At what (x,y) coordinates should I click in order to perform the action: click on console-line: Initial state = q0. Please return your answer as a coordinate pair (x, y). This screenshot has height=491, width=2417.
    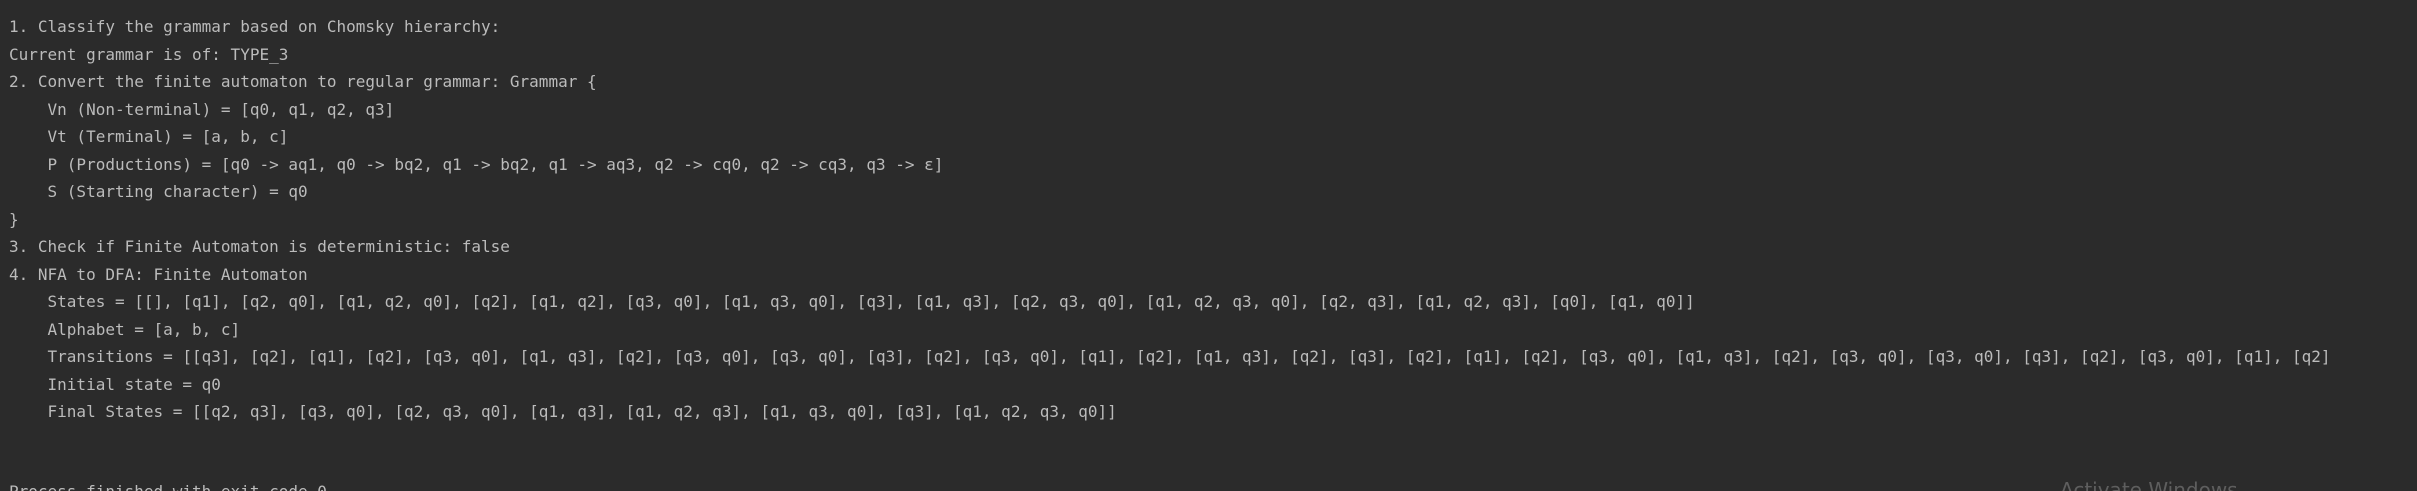
    Looking at the image, I should click on (115, 384).